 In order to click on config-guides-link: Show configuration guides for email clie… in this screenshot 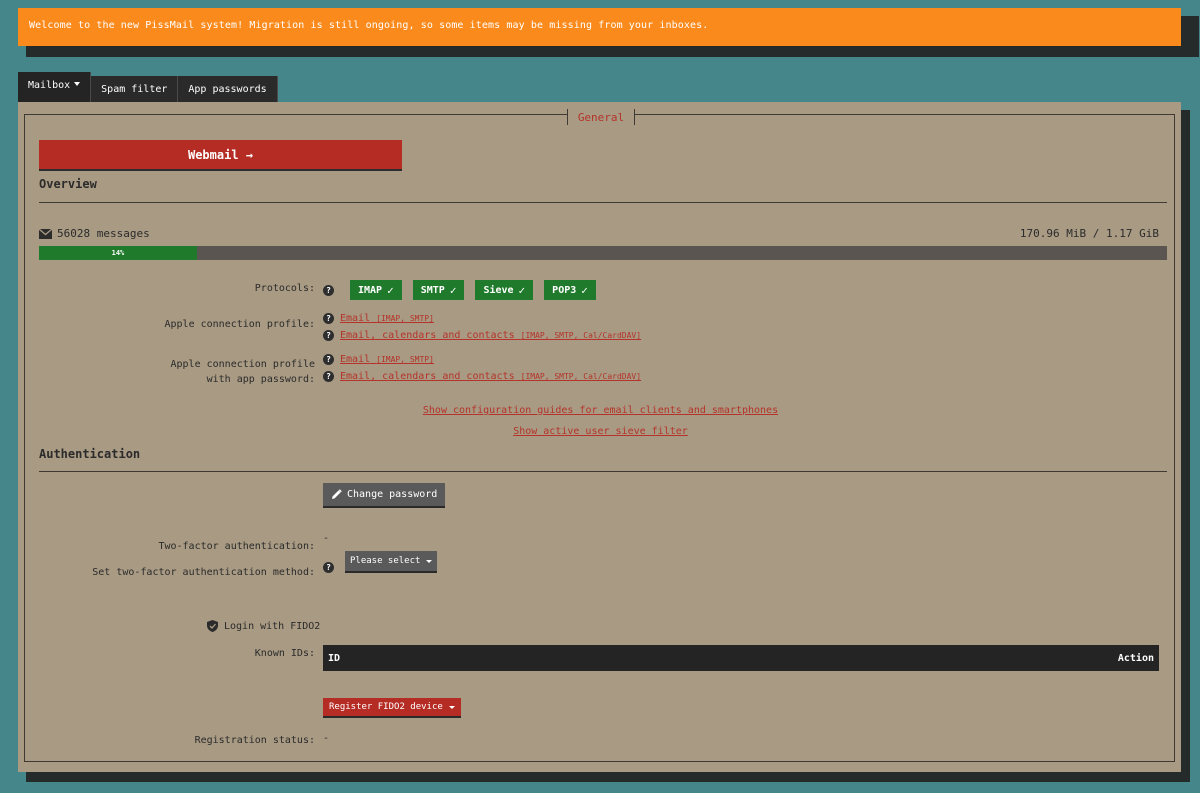, I will do `click(600, 410)`.